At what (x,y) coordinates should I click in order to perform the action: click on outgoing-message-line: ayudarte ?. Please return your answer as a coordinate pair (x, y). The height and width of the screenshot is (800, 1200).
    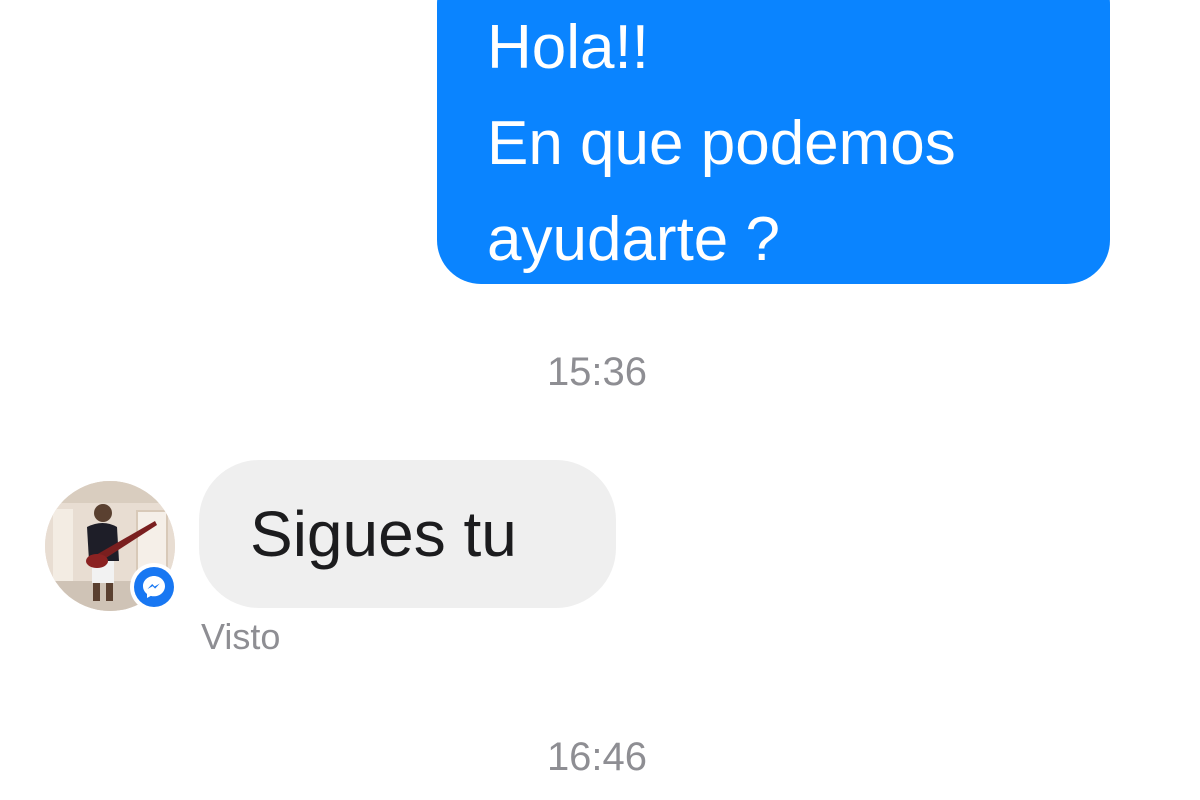
    Looking at the image, I should click on (633, 239).